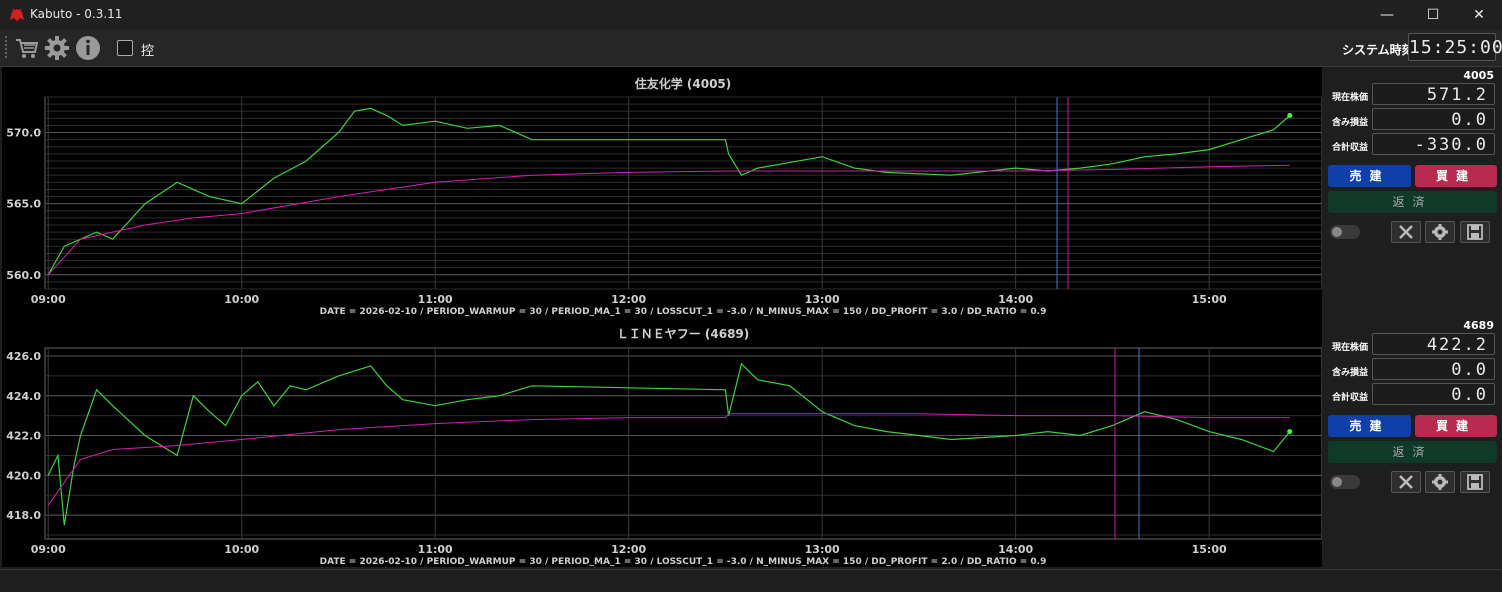 The height and width of the screenshot is (592, 1502). I want to click on total-profit-display: 0.0, so click(1433, 394).